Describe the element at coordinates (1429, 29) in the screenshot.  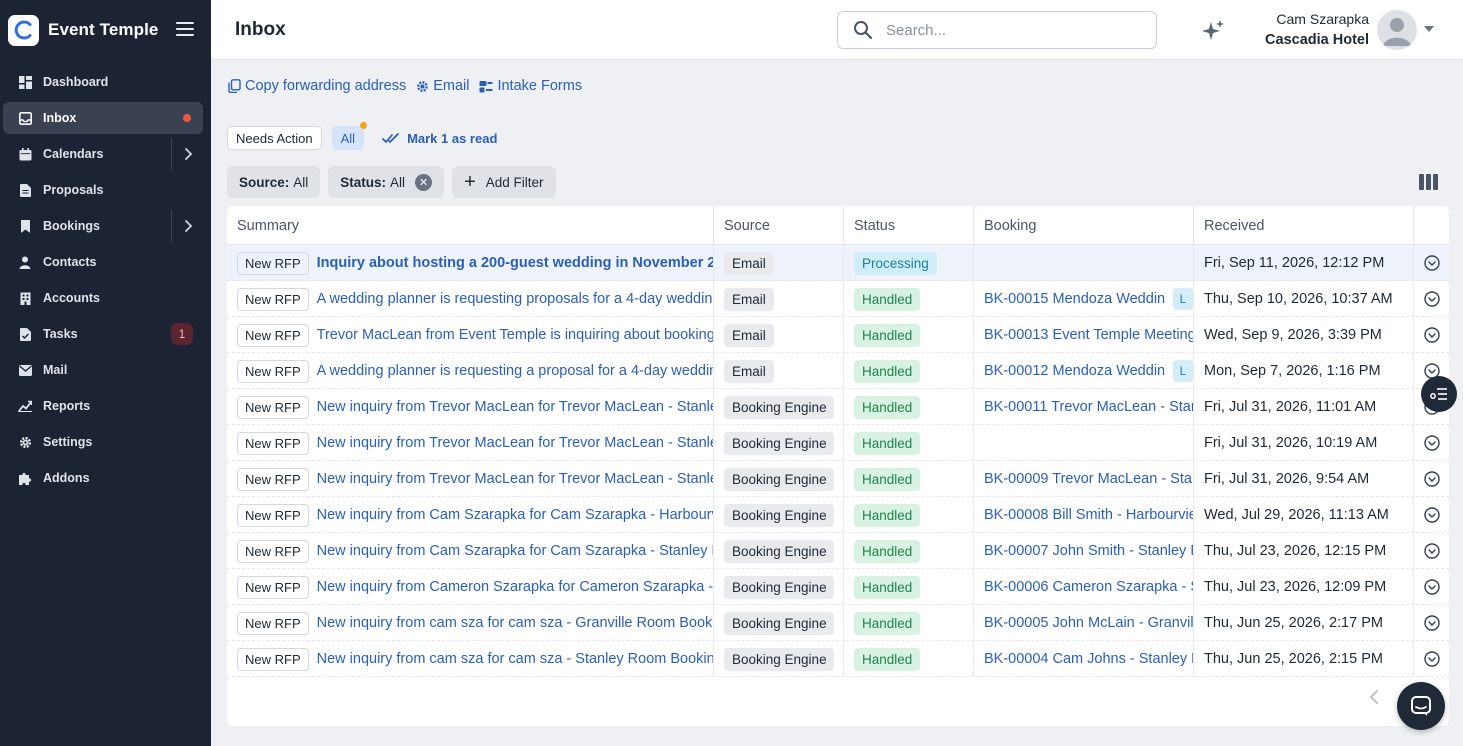
I see `chevron-down-icon` at that location.